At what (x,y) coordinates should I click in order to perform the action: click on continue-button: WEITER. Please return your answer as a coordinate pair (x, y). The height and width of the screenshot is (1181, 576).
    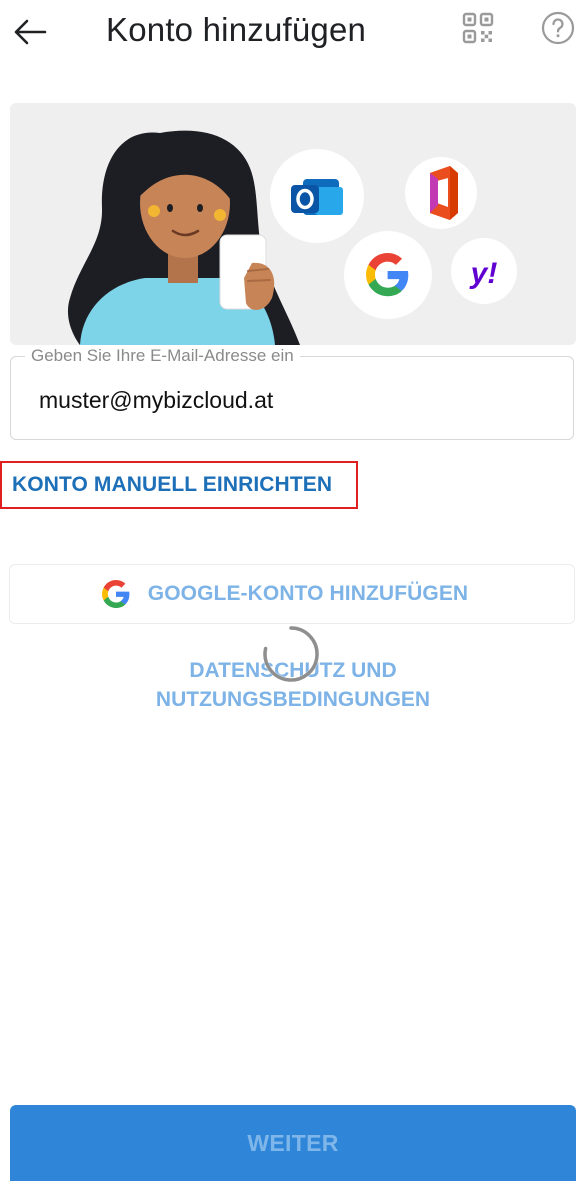
    Looking at the image, I should click on (293, 1143).